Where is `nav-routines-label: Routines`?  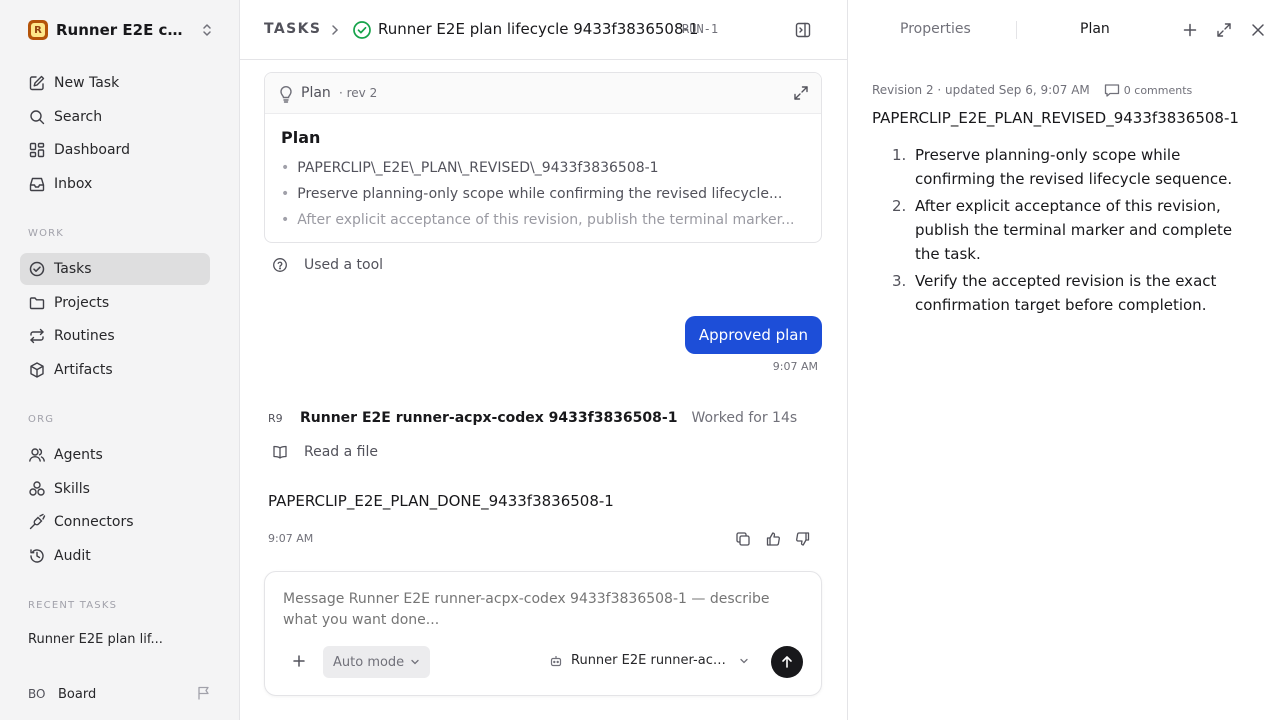
nav-routines-label: Routines is located at coordinates (84, 336).